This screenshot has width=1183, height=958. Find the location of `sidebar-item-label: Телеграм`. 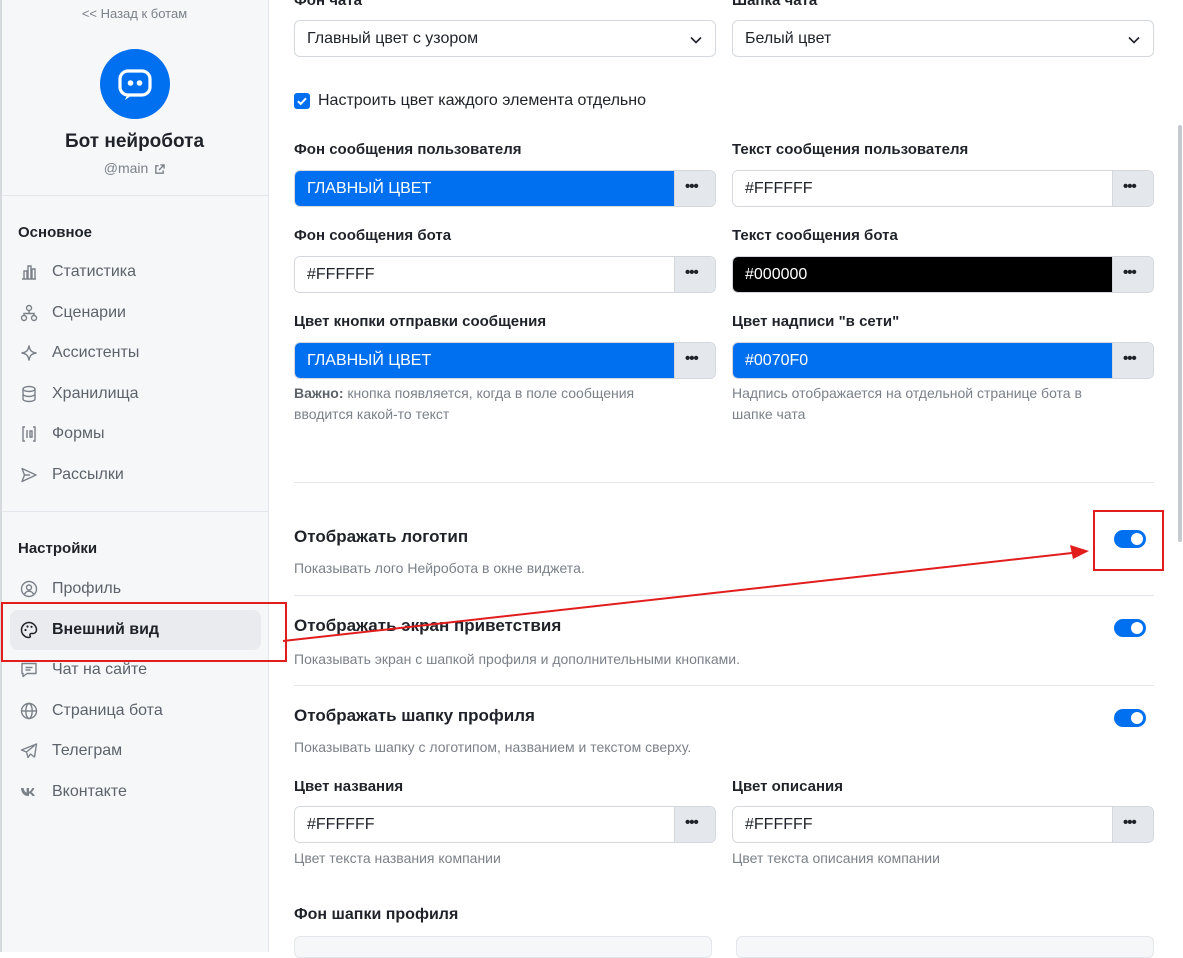

sidebar-item-label: Телеграм is located at coordinates (87, 750).